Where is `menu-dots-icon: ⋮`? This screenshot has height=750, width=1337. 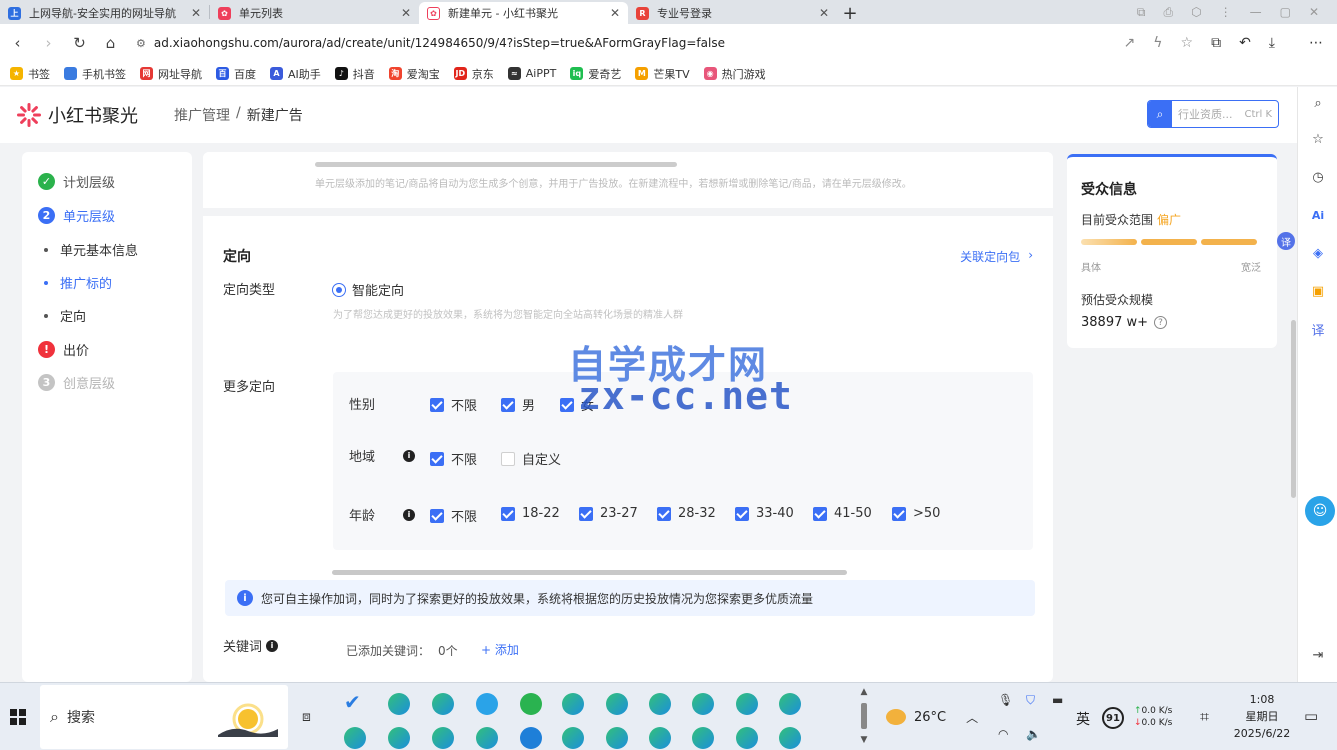
menu-dots-icon: ⋮ is located at coordinates (1226, 12).